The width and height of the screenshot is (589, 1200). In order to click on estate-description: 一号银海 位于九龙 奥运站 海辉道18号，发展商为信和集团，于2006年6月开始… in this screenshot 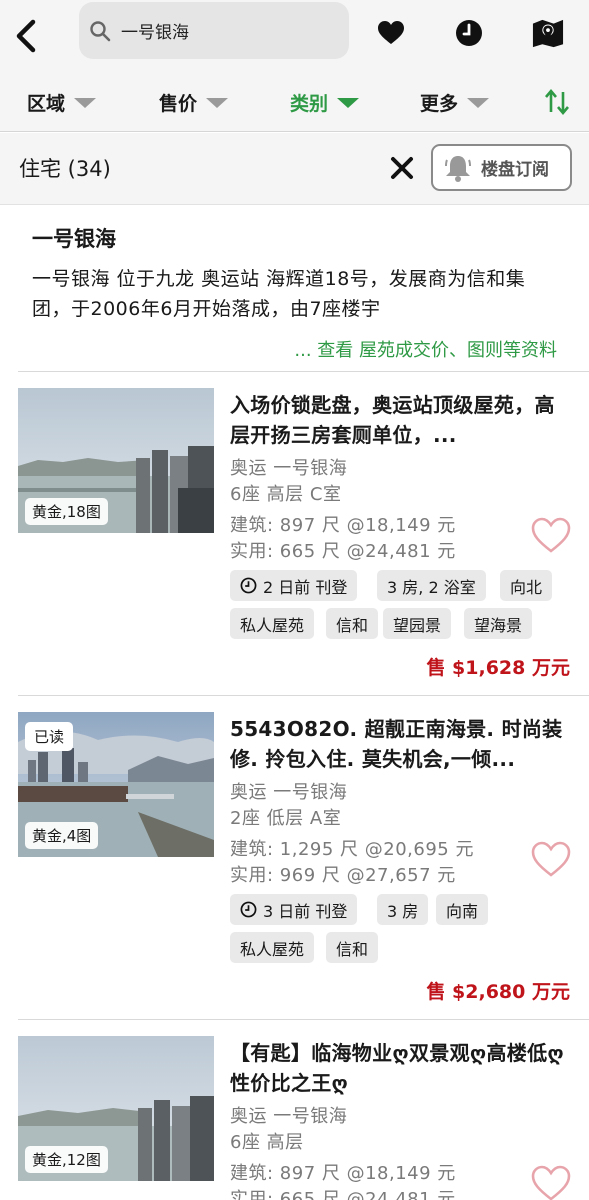, I will do `click(279, 294)`.